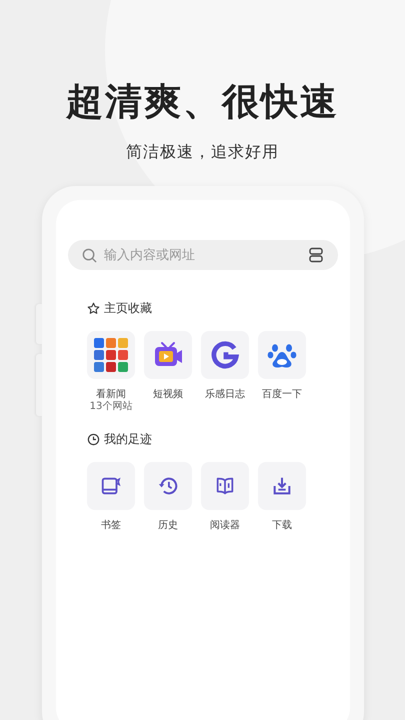 This screenshot has width=405, height=720. Describe the element at coordinates (168, 394) in the screenshot. I see `shortcut-label: 短视频` at that location.